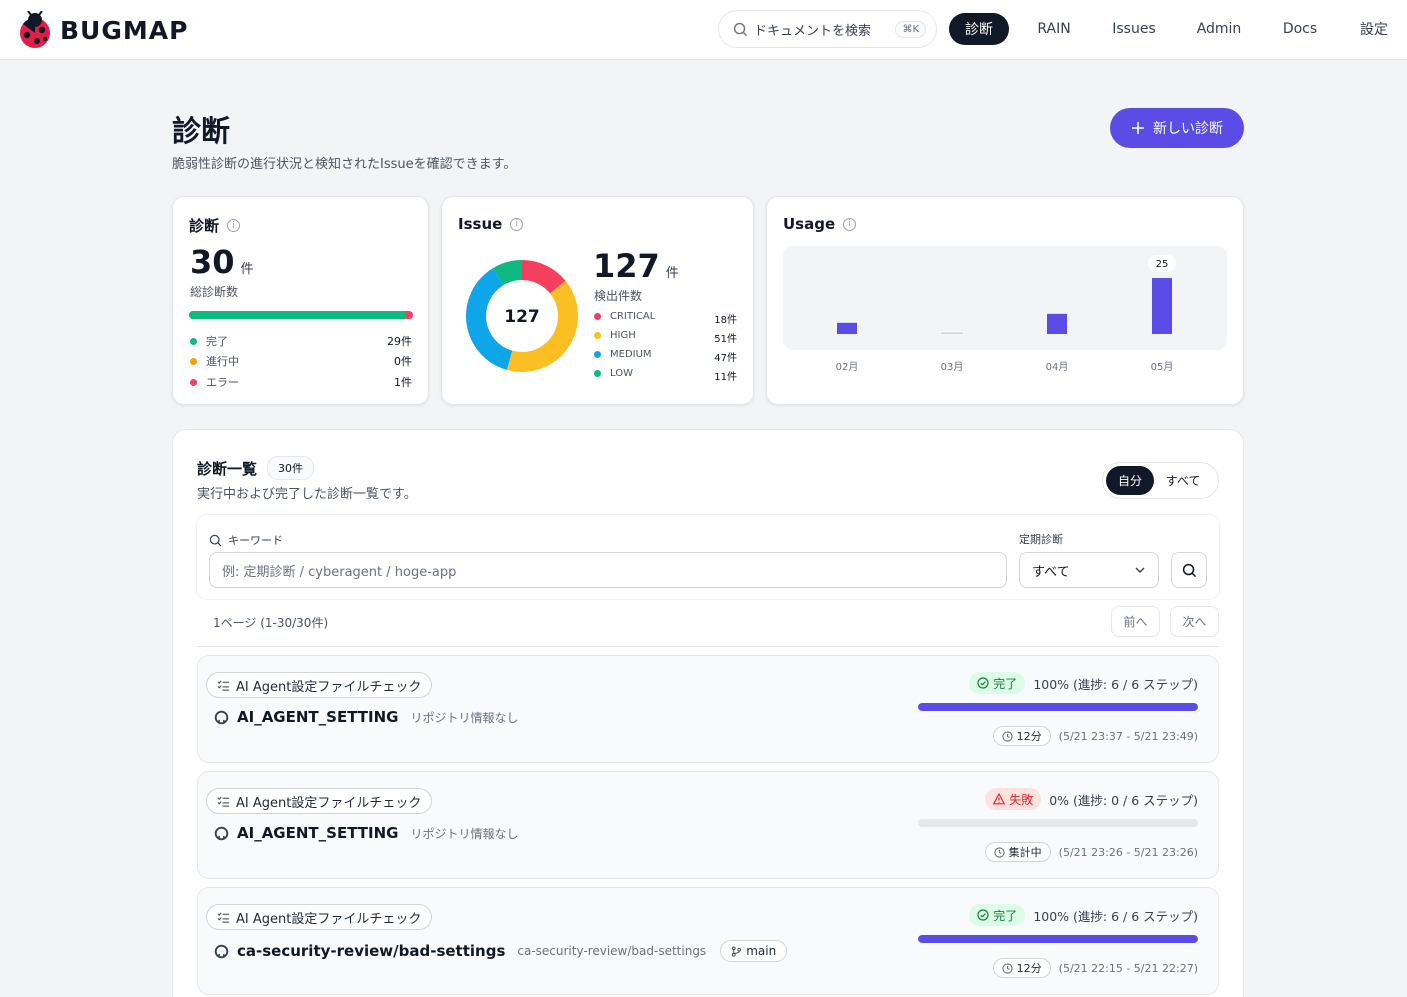 This screenshot has height=997, width=1407. I want to click on progress-text: 0% (進捗: 0 / 6 ステップ), so click(1123, 800).